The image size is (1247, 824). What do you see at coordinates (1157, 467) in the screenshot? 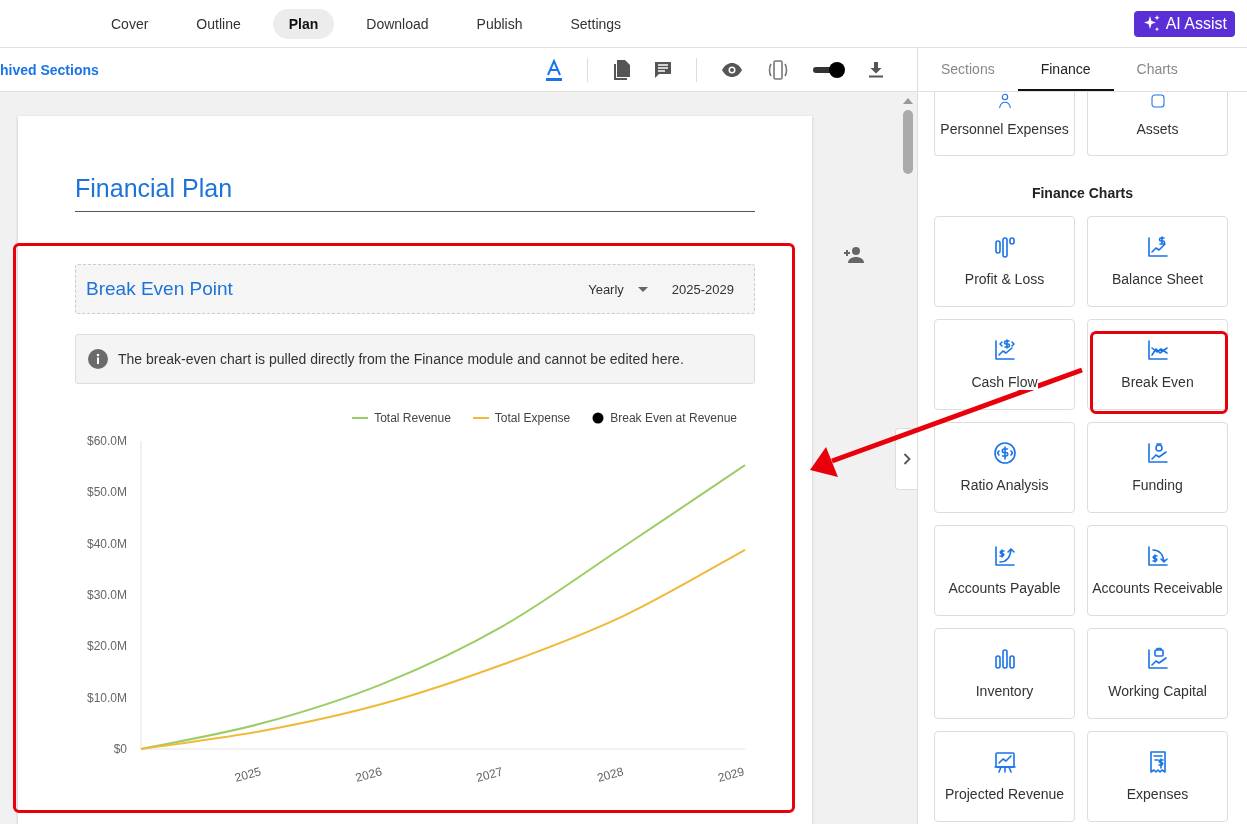
I see `chart-card: Funding` at bounding box center [1157, 467].